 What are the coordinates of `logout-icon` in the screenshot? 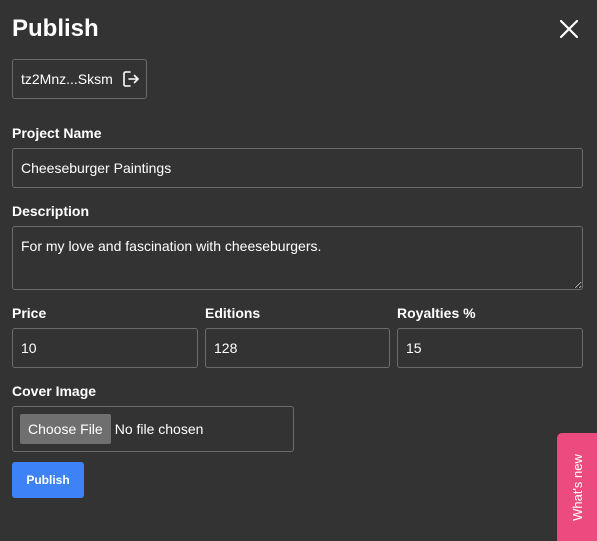 It's located at (130, 79).